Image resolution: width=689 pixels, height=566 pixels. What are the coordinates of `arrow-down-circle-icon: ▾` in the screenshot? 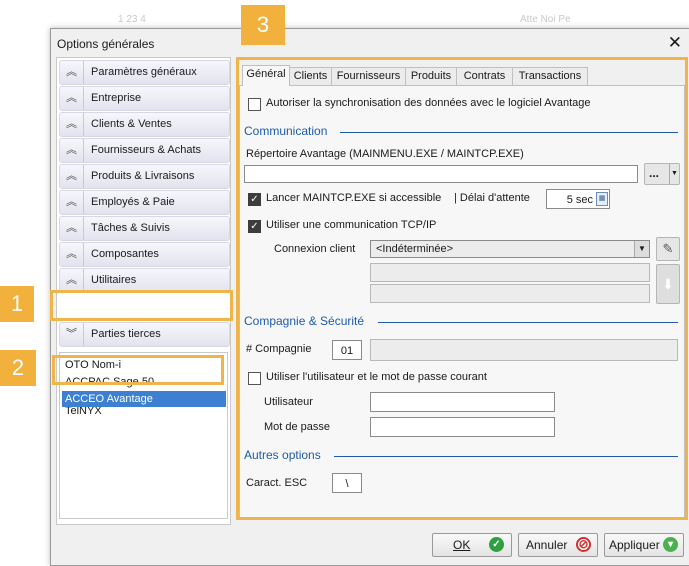 It's located at (670, 544).